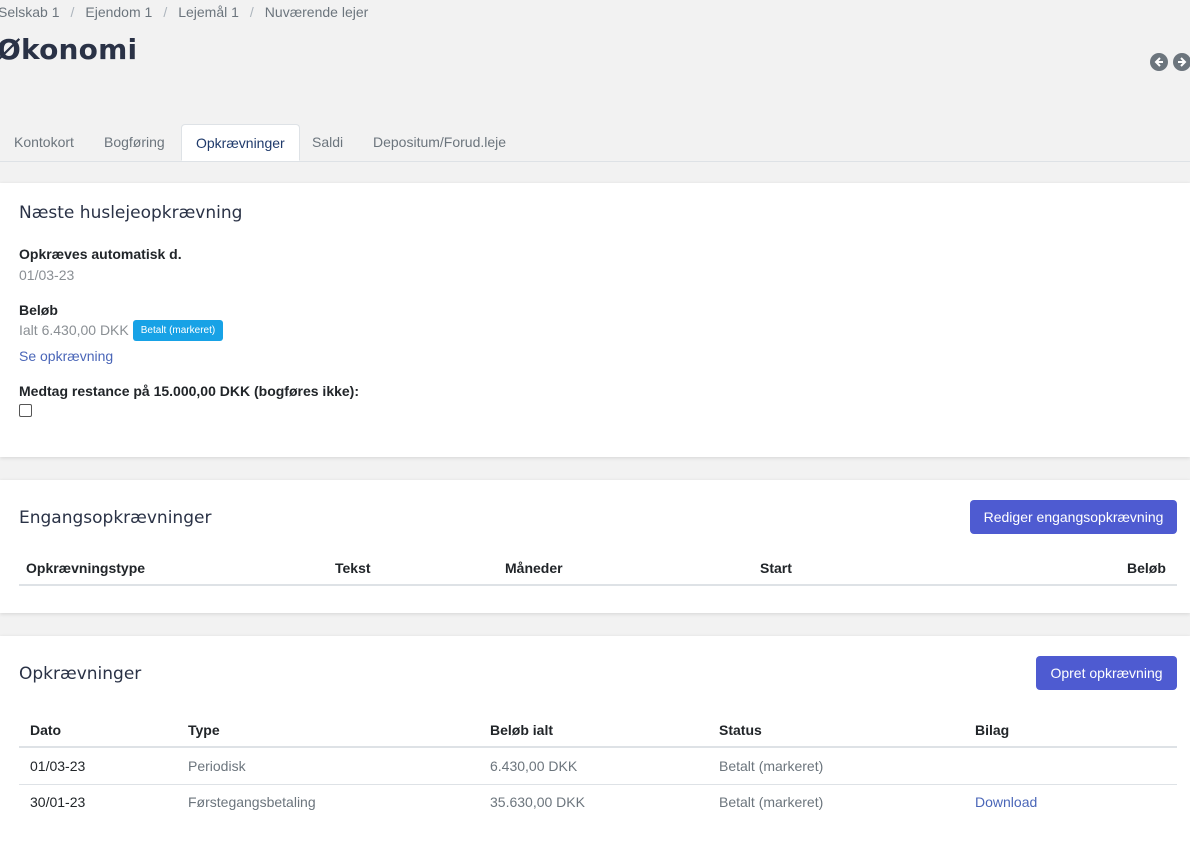 The width and height of the screenshot is (1190, 856). What do you see at coordinates (1073, 517) in the screenshot?
I see `edit-one-time-charge-button: Rediger engangsopkrævning` at bounding box center [1073, 517].